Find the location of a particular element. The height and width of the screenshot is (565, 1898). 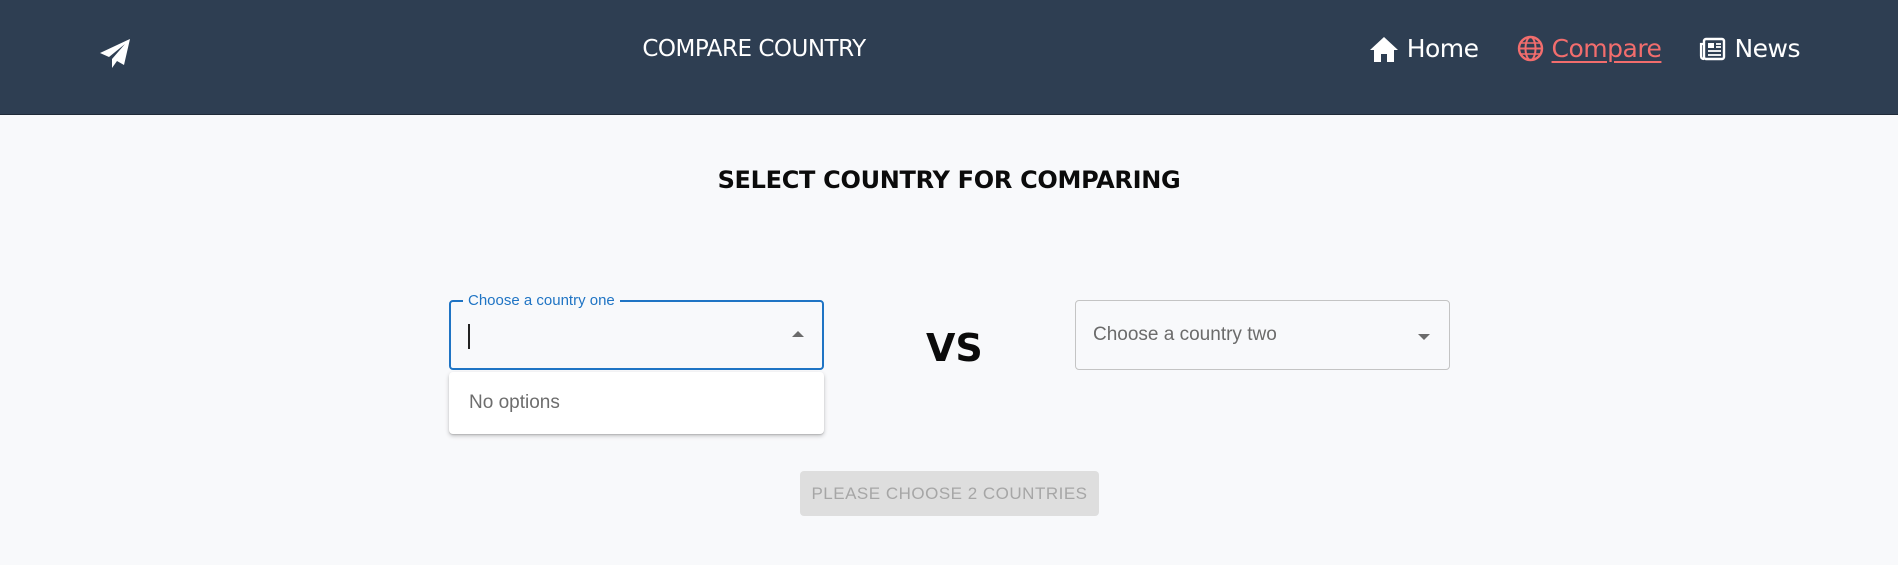

country-one-label: Choose a country one is located at coordinates (541, 301).